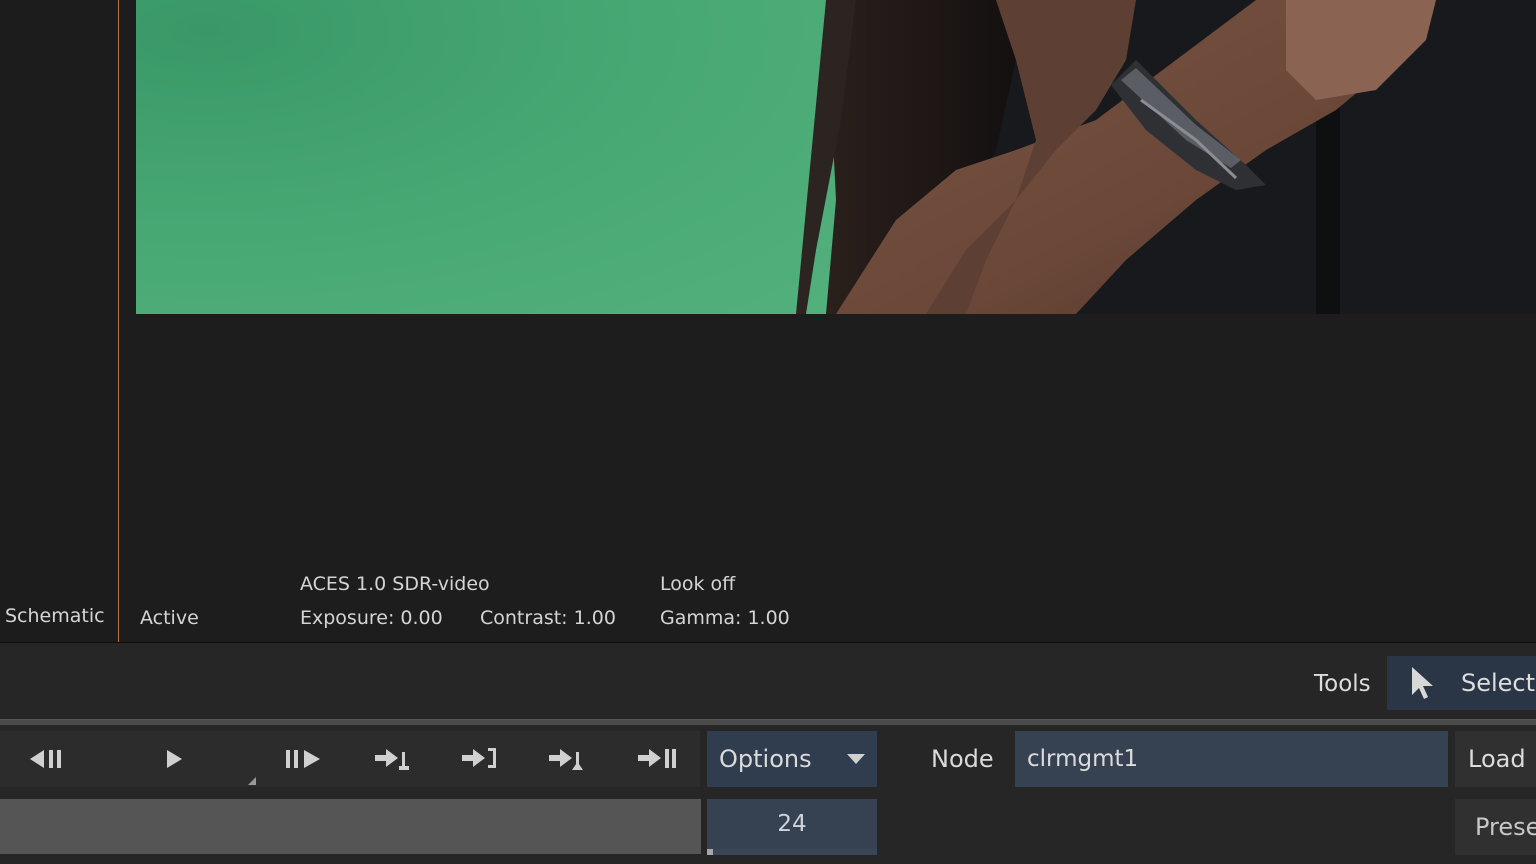  I want to click on slider-knob, so click(710, 852).